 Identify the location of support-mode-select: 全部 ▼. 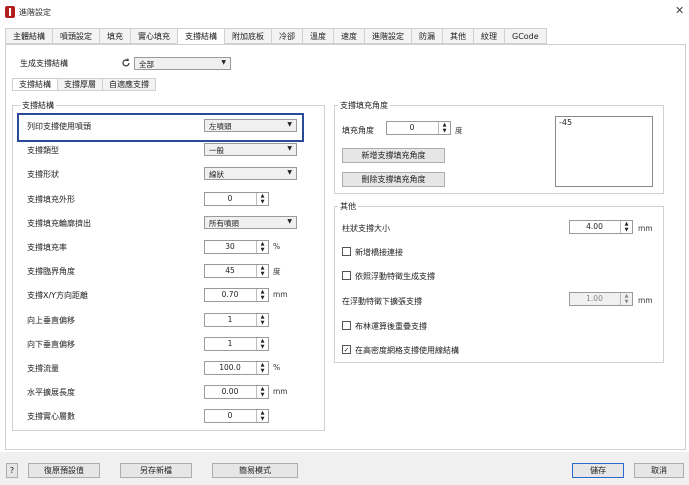
(182, 63).